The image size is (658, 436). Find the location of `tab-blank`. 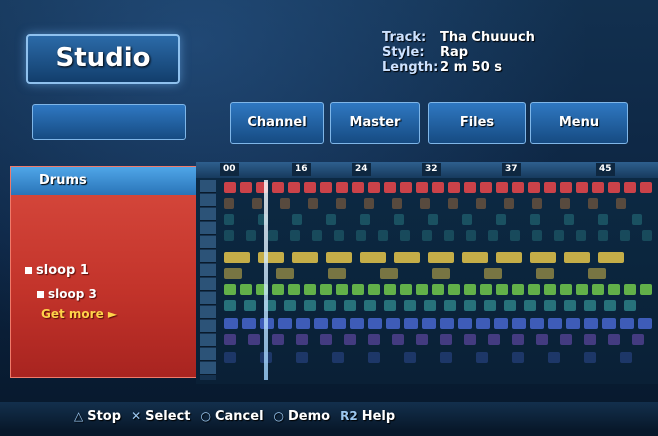

tab-blank is located at coordinates (109, 122).